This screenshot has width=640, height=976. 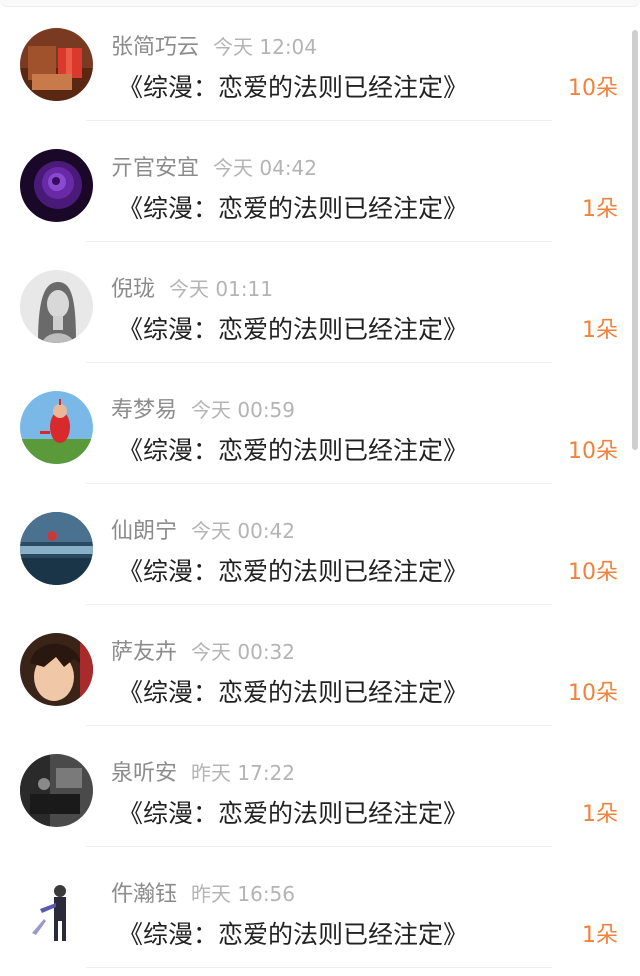 What do you see at coordinates (56, 911) in the screenshot?
I see `figure-avatar` at bounding box center [56, 911].